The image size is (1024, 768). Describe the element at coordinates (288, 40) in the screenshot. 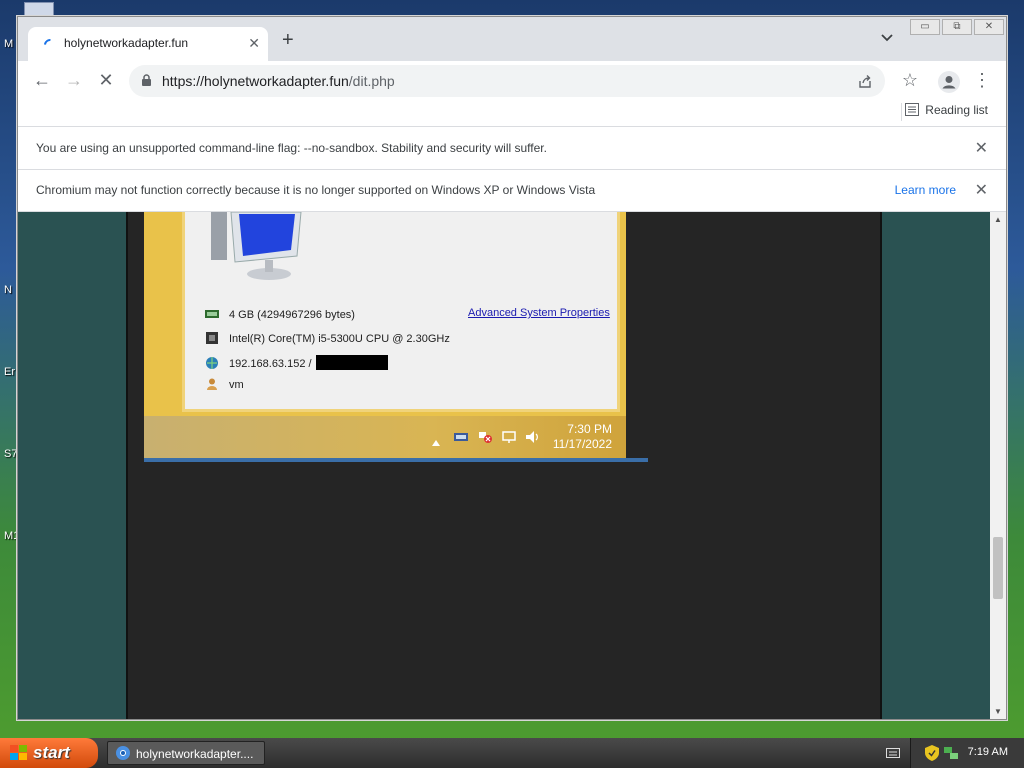

I see `new-tab-button: +` at that location.